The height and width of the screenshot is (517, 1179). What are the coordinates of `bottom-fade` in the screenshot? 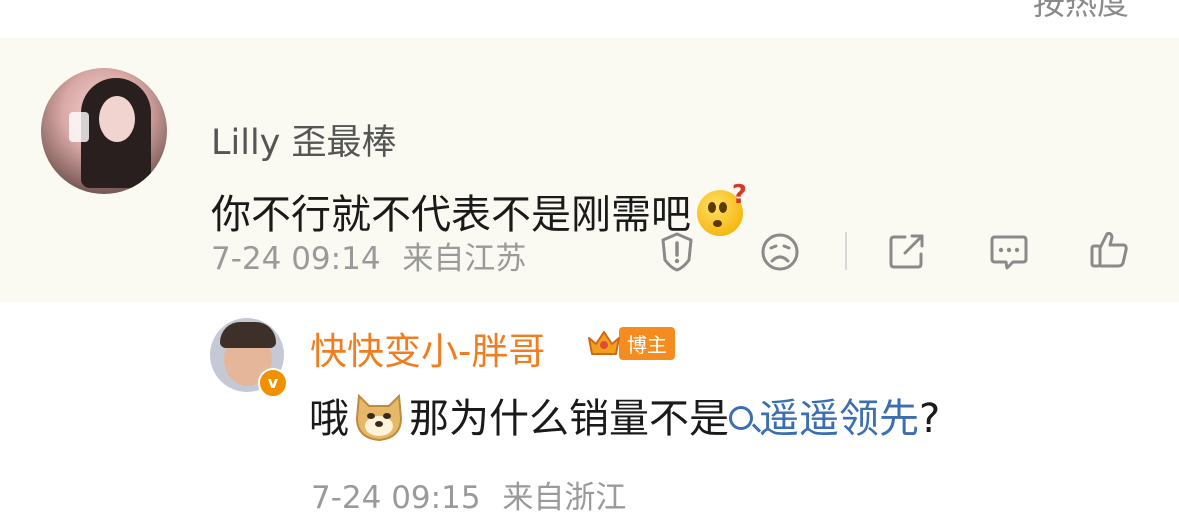 It's located at (1029, 463).